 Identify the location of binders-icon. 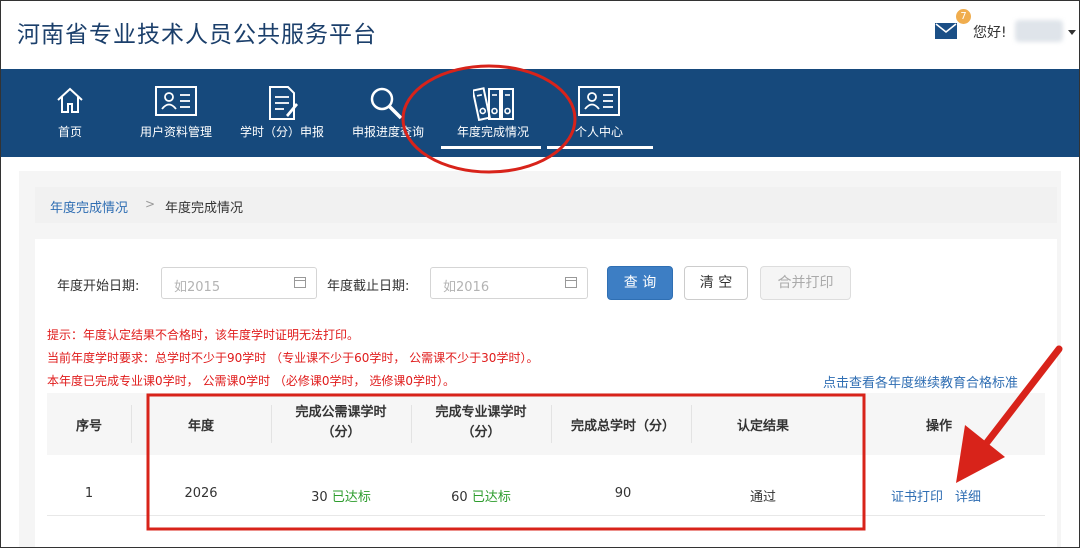
(493, 104).